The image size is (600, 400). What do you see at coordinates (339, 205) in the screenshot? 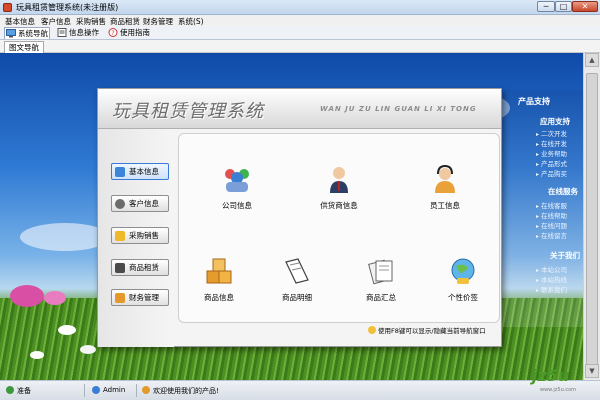
I see `grid-label: 供货商信息` at bounding box center [339, 205].